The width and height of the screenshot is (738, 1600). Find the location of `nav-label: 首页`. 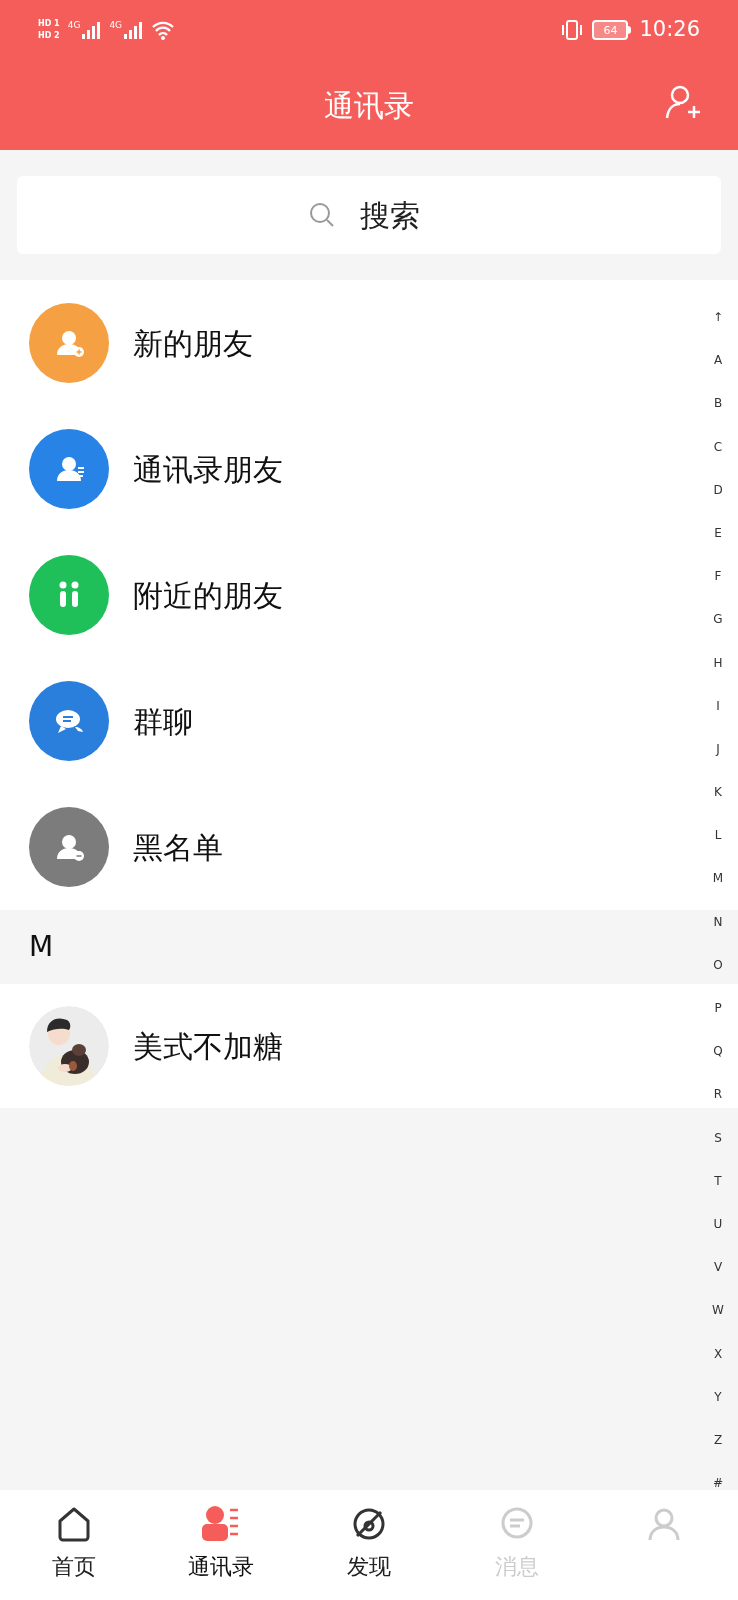

nav-label: 首页 is located at coordinates (73, 1567).